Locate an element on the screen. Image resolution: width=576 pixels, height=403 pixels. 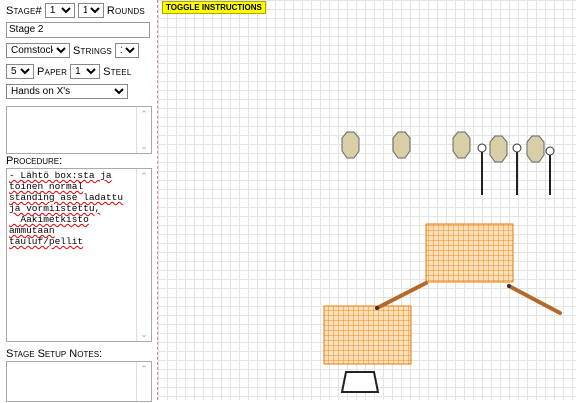
paper-label: Paper is located at coordinates (52, 71).